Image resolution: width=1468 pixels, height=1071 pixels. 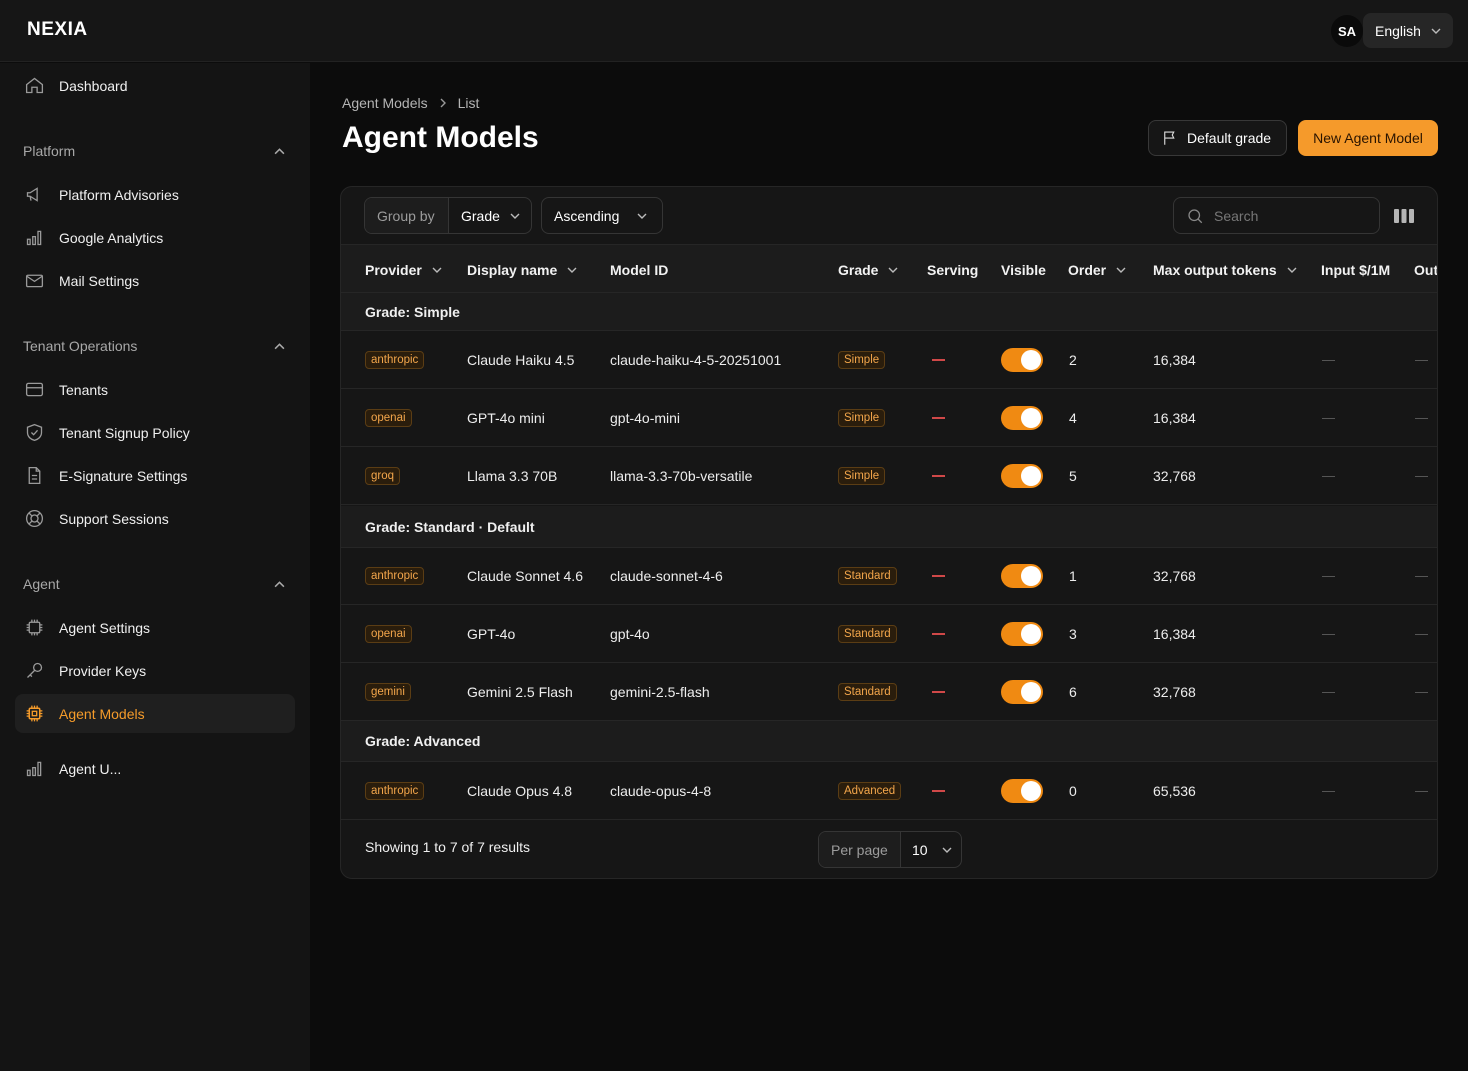 I want to click on sidebar-item-tenant-signup-policy: Tenant Signup Policy, so click(x=155, y=432).